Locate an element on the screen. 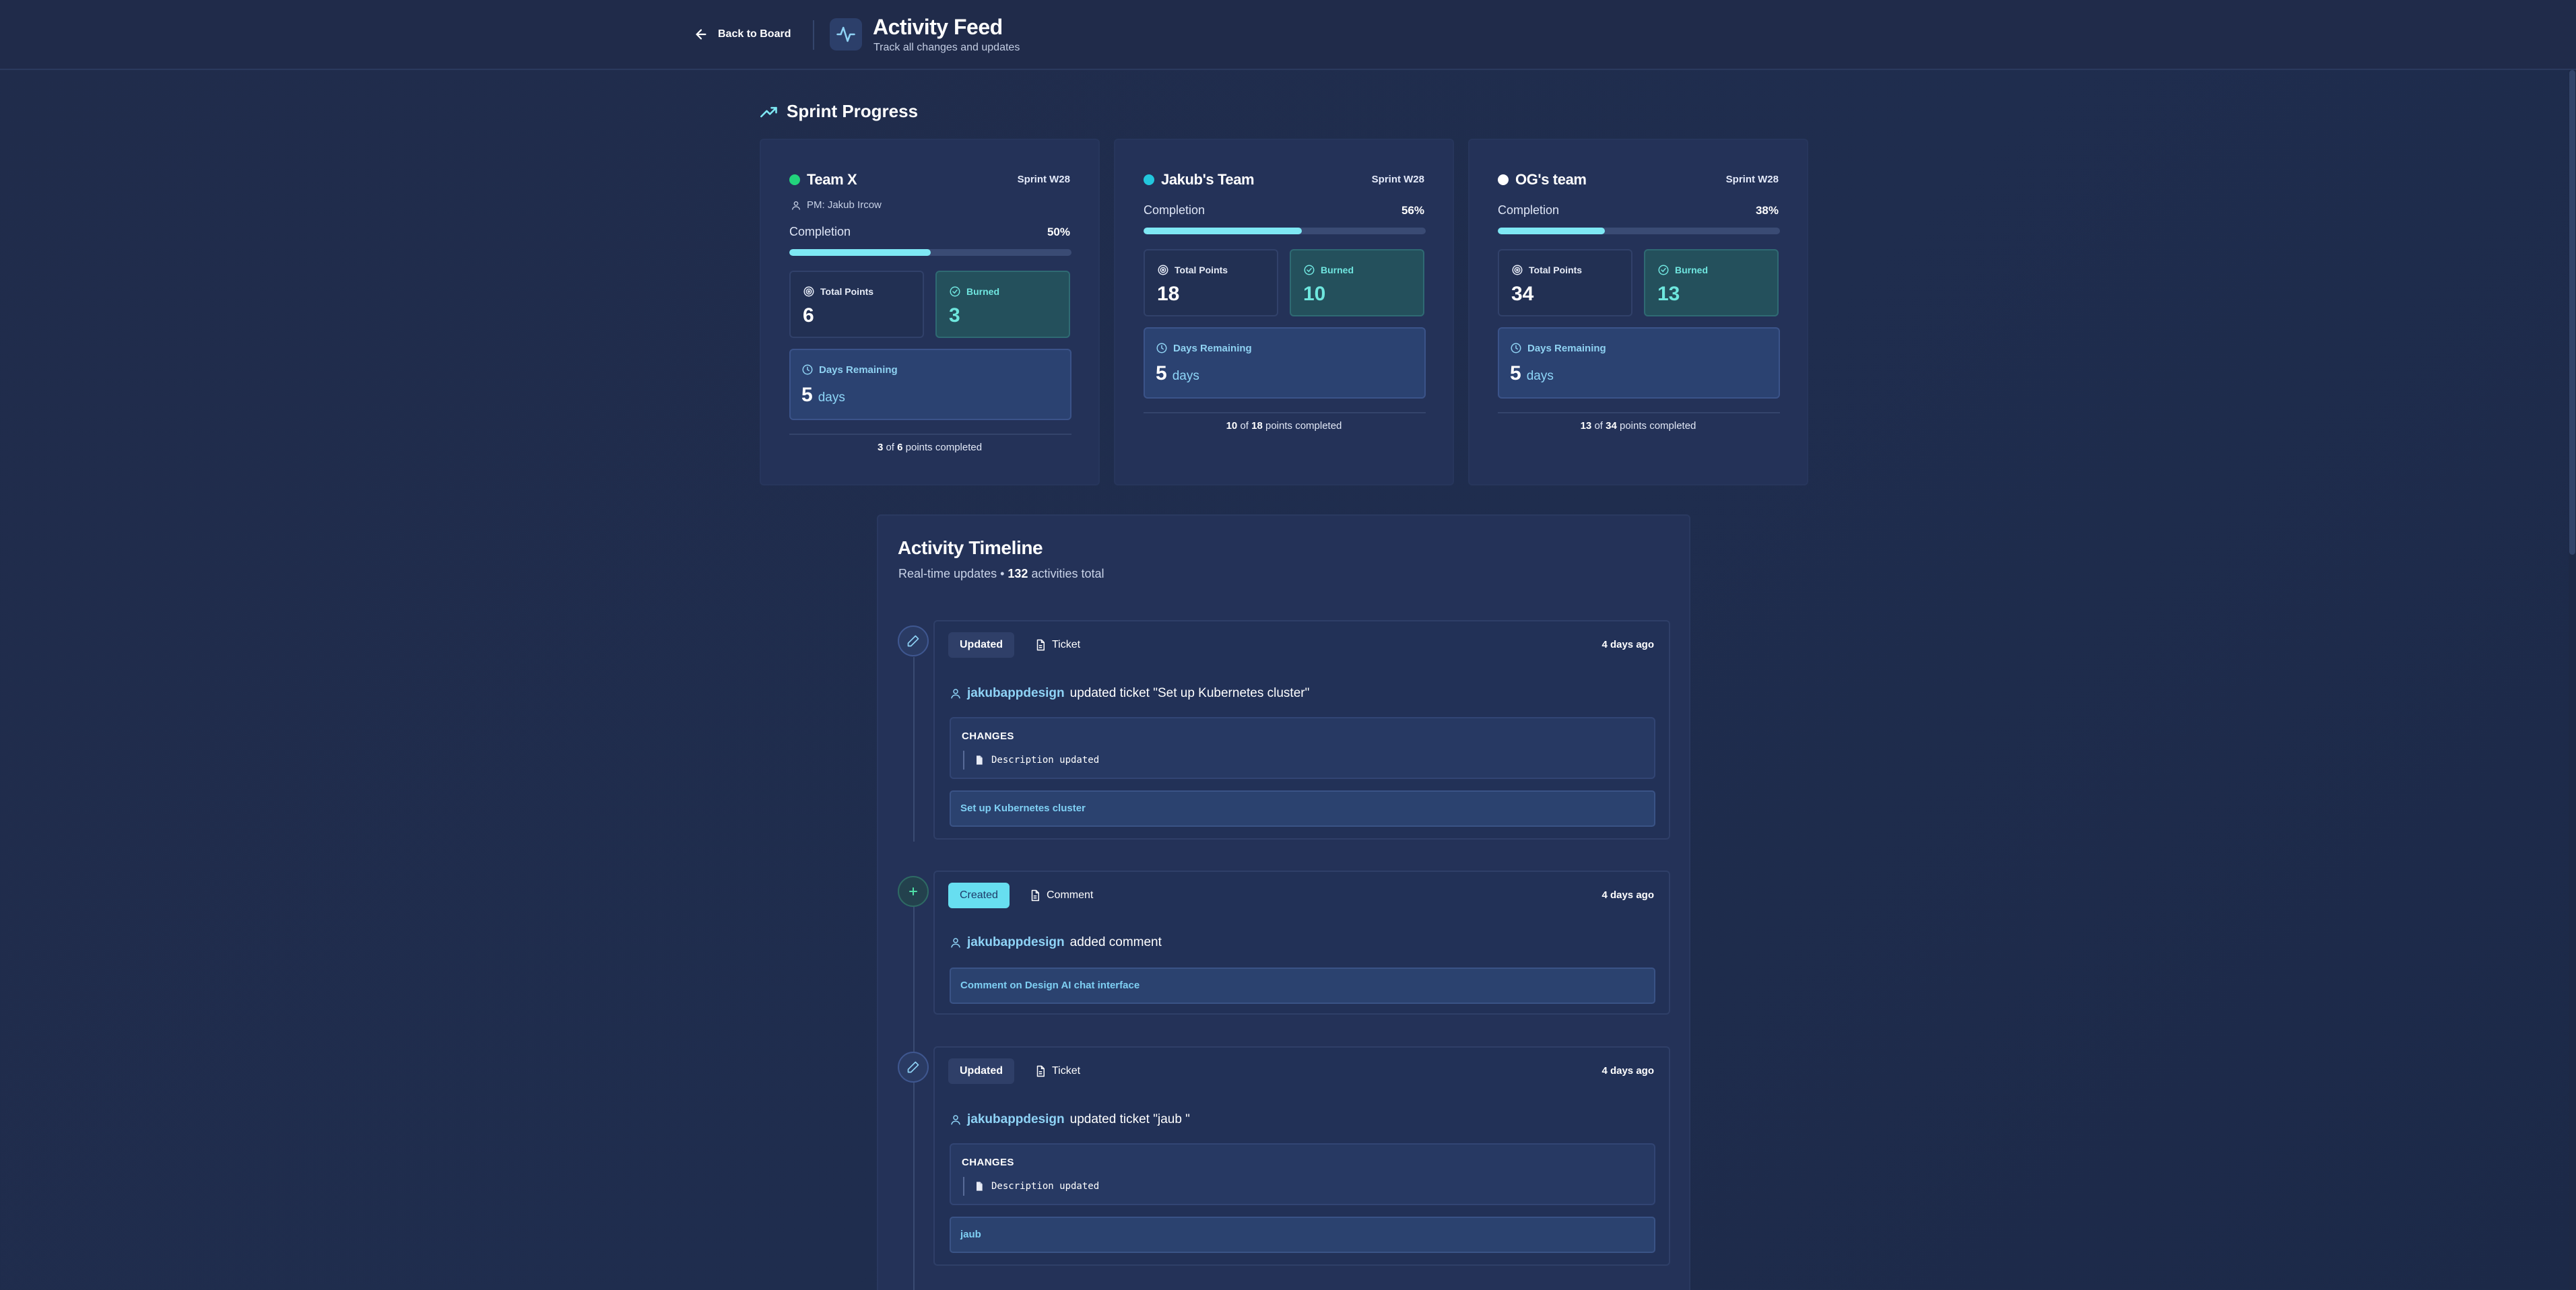 This screenshot has height=1290, width=2576. trending-up-icon is located at coordinates (768, 111).